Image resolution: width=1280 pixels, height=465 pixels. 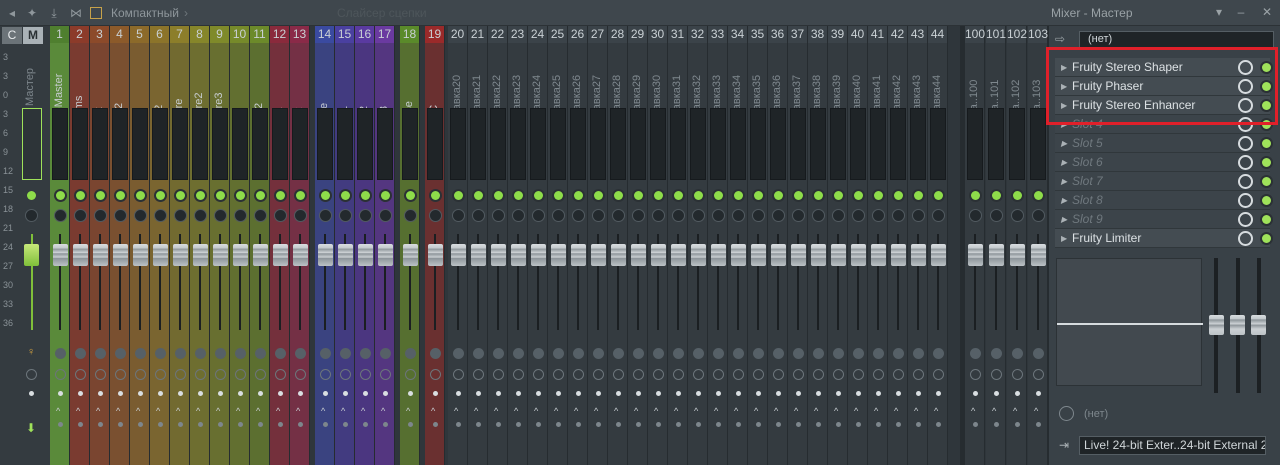 What do you see at coordinates (80, 245) in the screenshot?
I see `mixer-strip: 2Drums^` at bounding box center [80, 245].